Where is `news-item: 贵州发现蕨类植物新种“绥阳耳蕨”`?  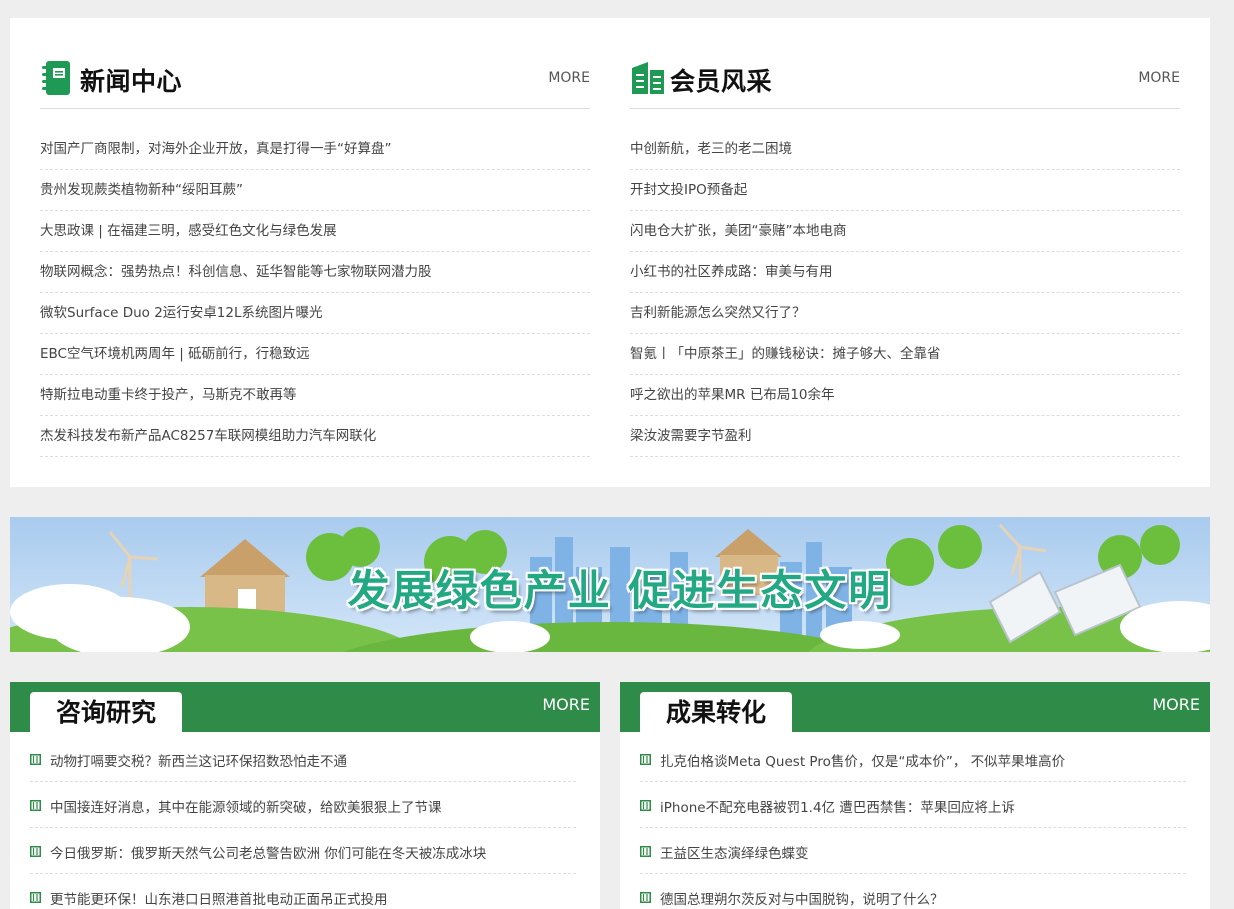
news-item: 贵州发现蕨类植物新种“绥阳耳蕨” is located at coordinates (315, 190).